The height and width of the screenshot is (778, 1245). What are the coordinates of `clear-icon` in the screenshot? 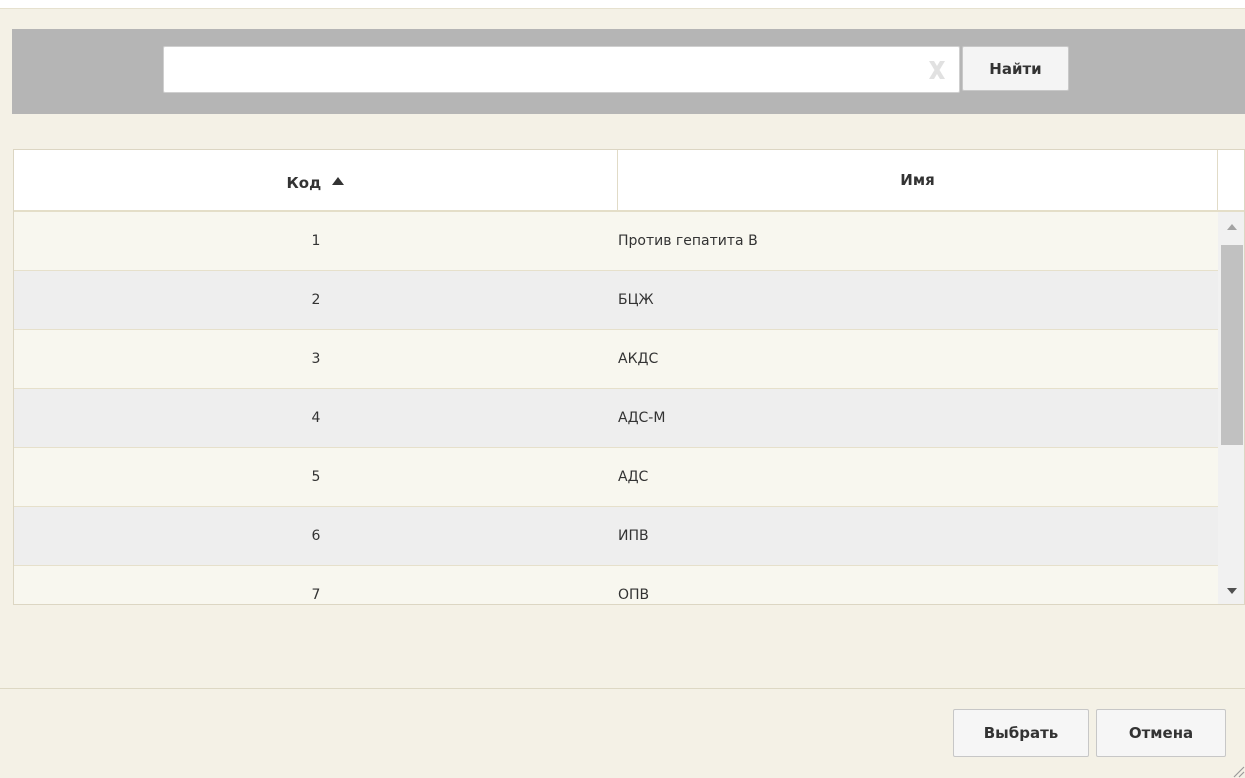 It's located at (937, 70).